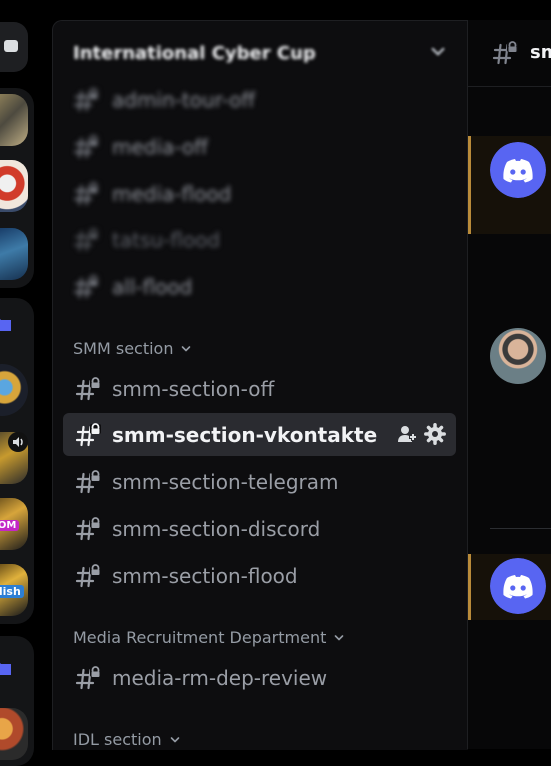 This screenshot has height=766, width=551. I want to click on chat-channel-title: sm, so click(540, 52).